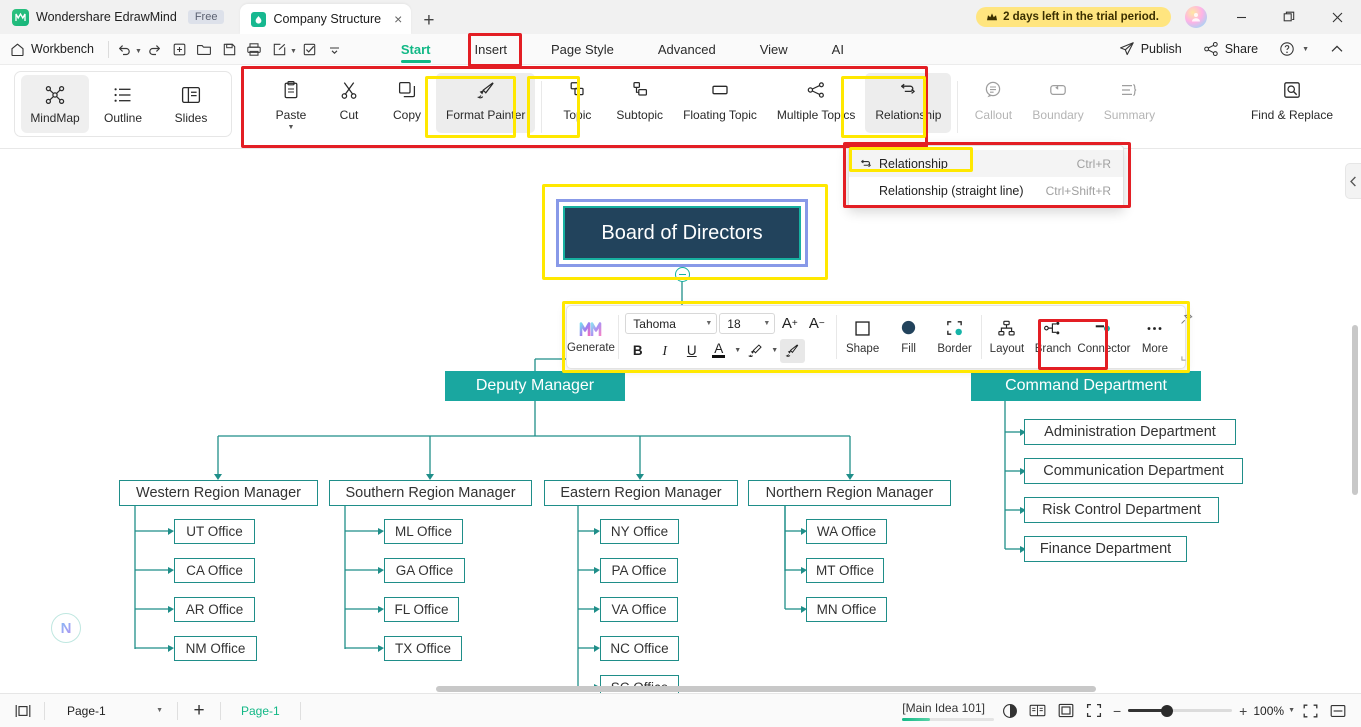  What do you see at coordinates (191, 104) in the screenshot?
I see `view-slides: Slides` at bounding box center [191, 104].